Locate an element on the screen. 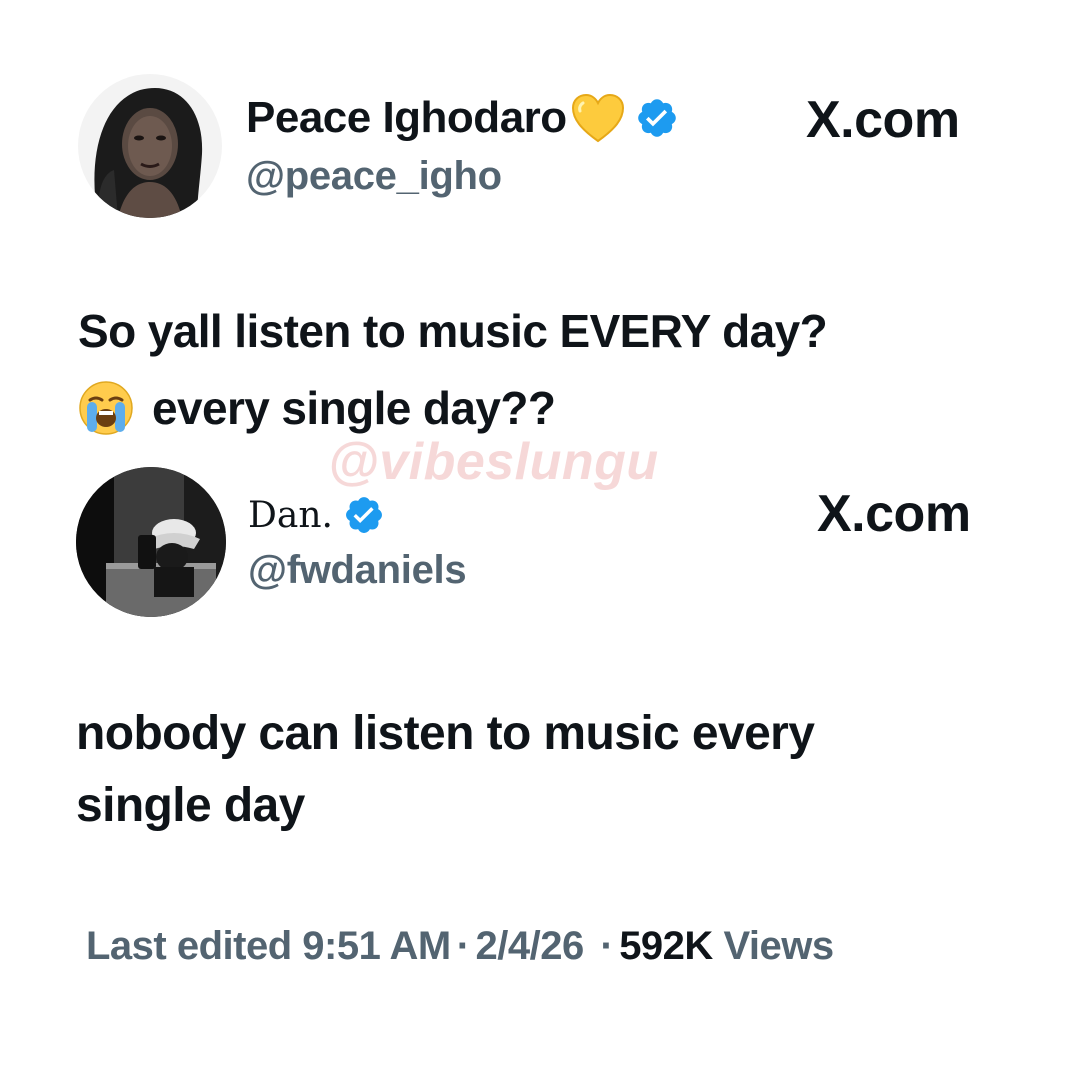 The width and height of the screenshot is (1080, 1080). author-name-row: Peace Ighodaro is located at coordinates (462, 118).